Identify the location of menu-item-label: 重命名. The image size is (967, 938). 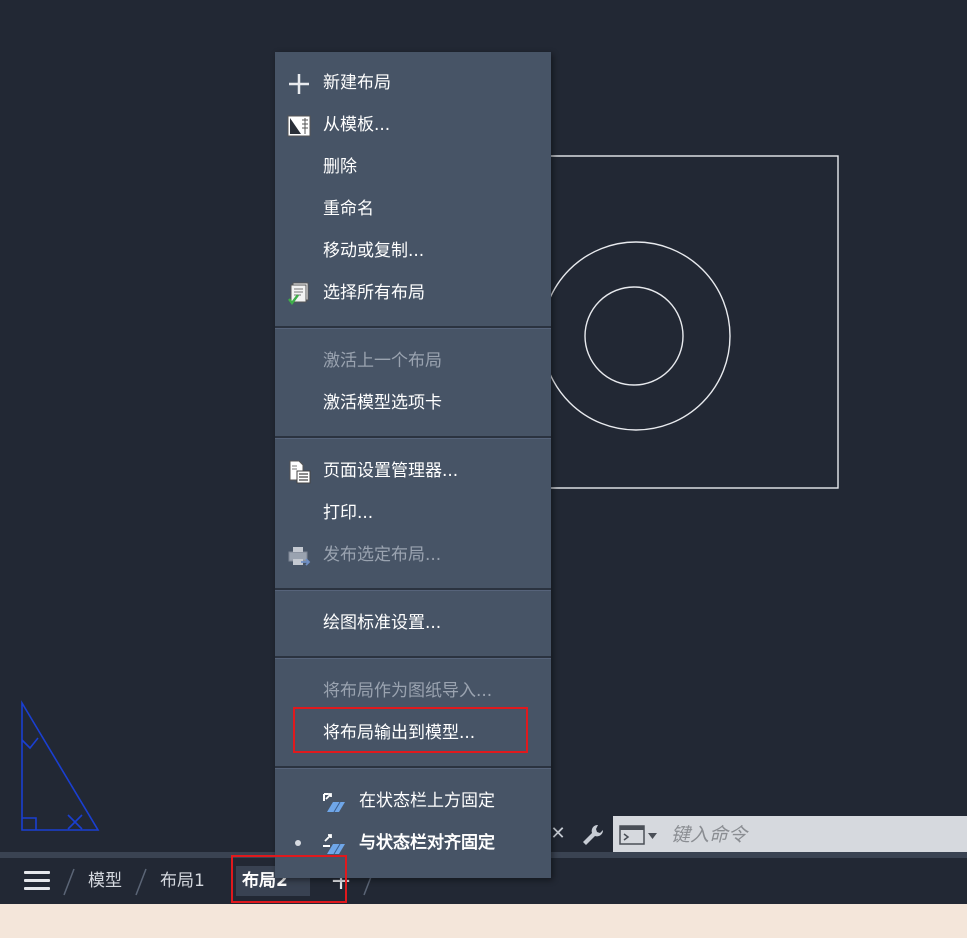
(348, 209).